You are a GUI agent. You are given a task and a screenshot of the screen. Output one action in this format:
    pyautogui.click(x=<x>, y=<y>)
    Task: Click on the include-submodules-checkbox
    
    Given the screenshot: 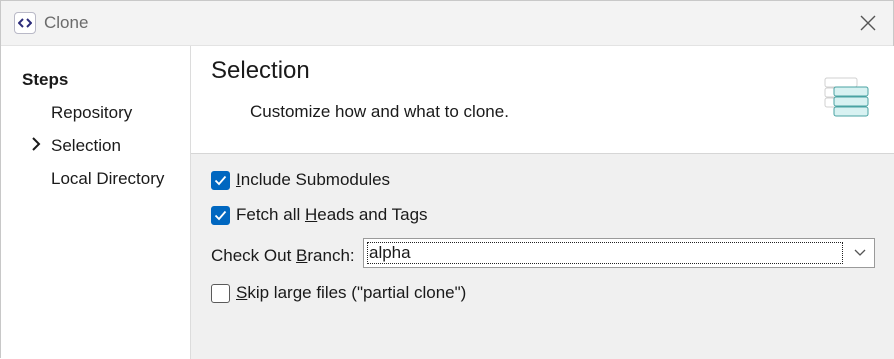 What is the action you would take?
    pyautogui.click(x=220, y=180)
    